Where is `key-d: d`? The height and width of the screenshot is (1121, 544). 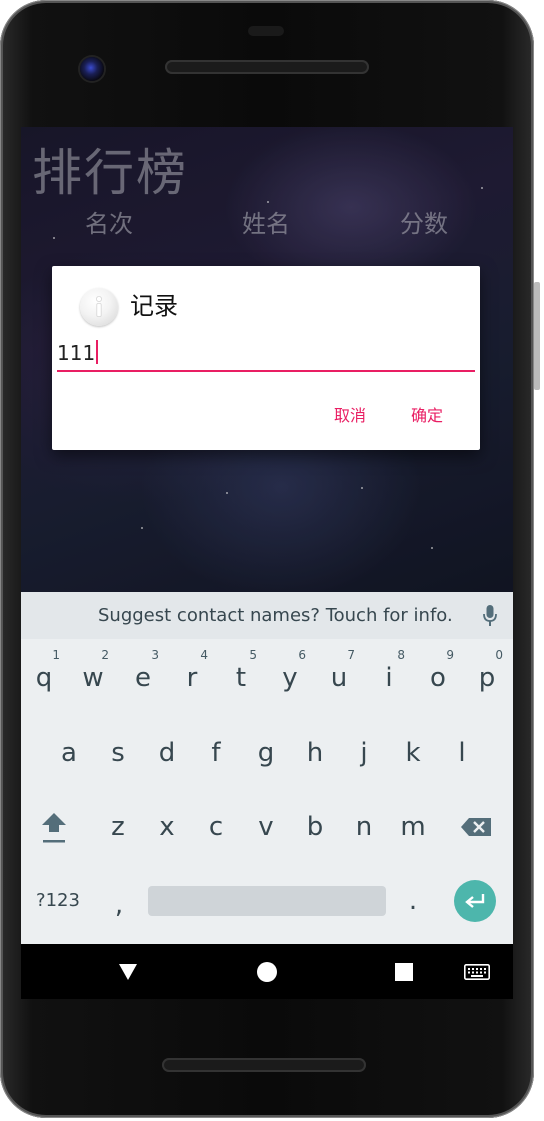
key-d: d is located at coordinates (167, 753).